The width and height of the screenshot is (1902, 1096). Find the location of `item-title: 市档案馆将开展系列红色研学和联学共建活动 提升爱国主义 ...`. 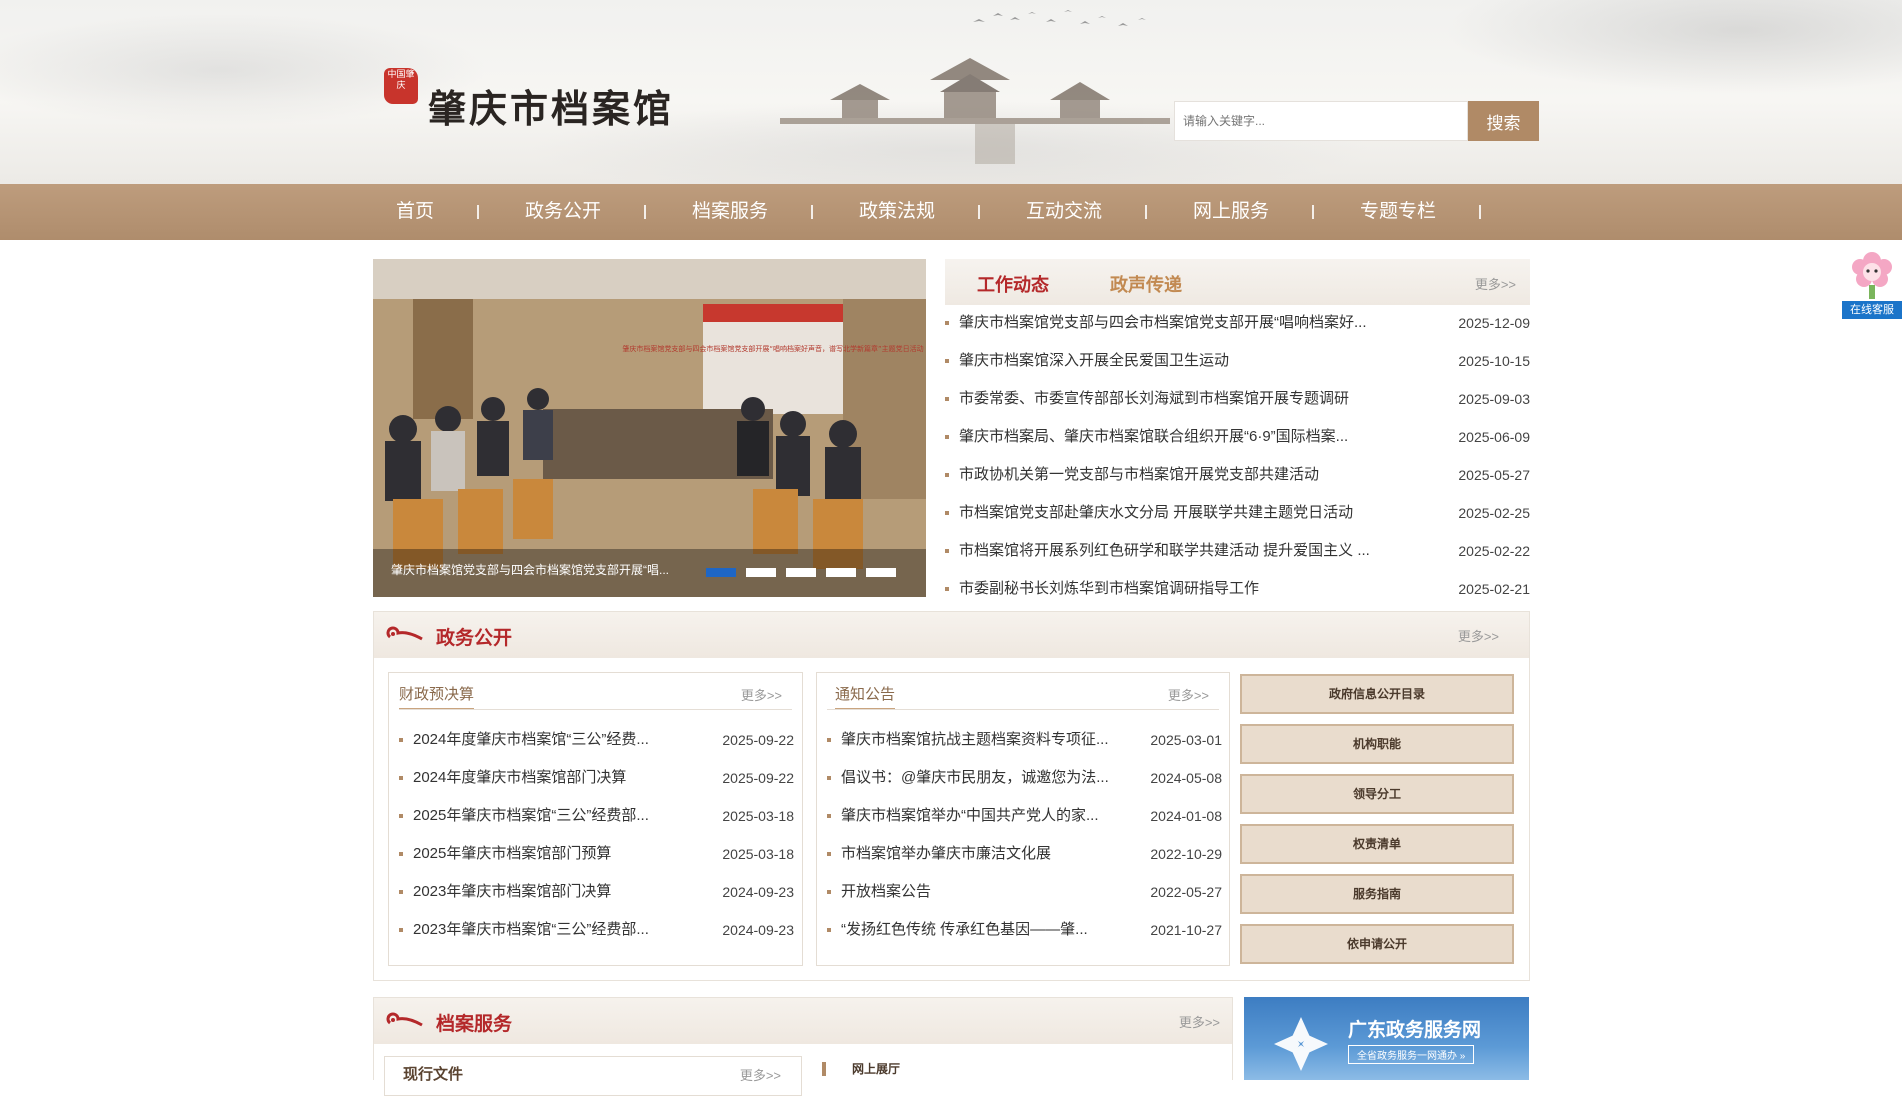

item-title: 市档案馆将开展系列红色研学和联学共建活动 提升爱国主义 ... is located at coordinates (1184, 551).